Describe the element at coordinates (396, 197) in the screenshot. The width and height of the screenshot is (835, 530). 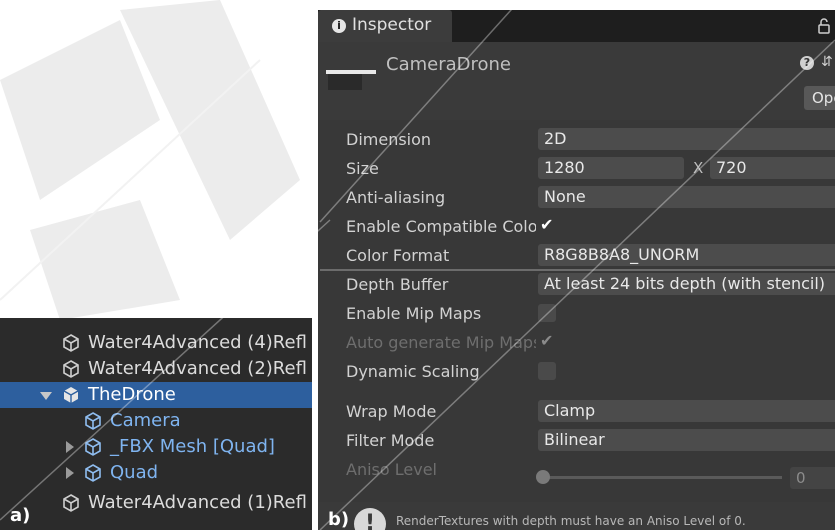
I see `anti-aliasing-label: Anti-aliasing` at that location.